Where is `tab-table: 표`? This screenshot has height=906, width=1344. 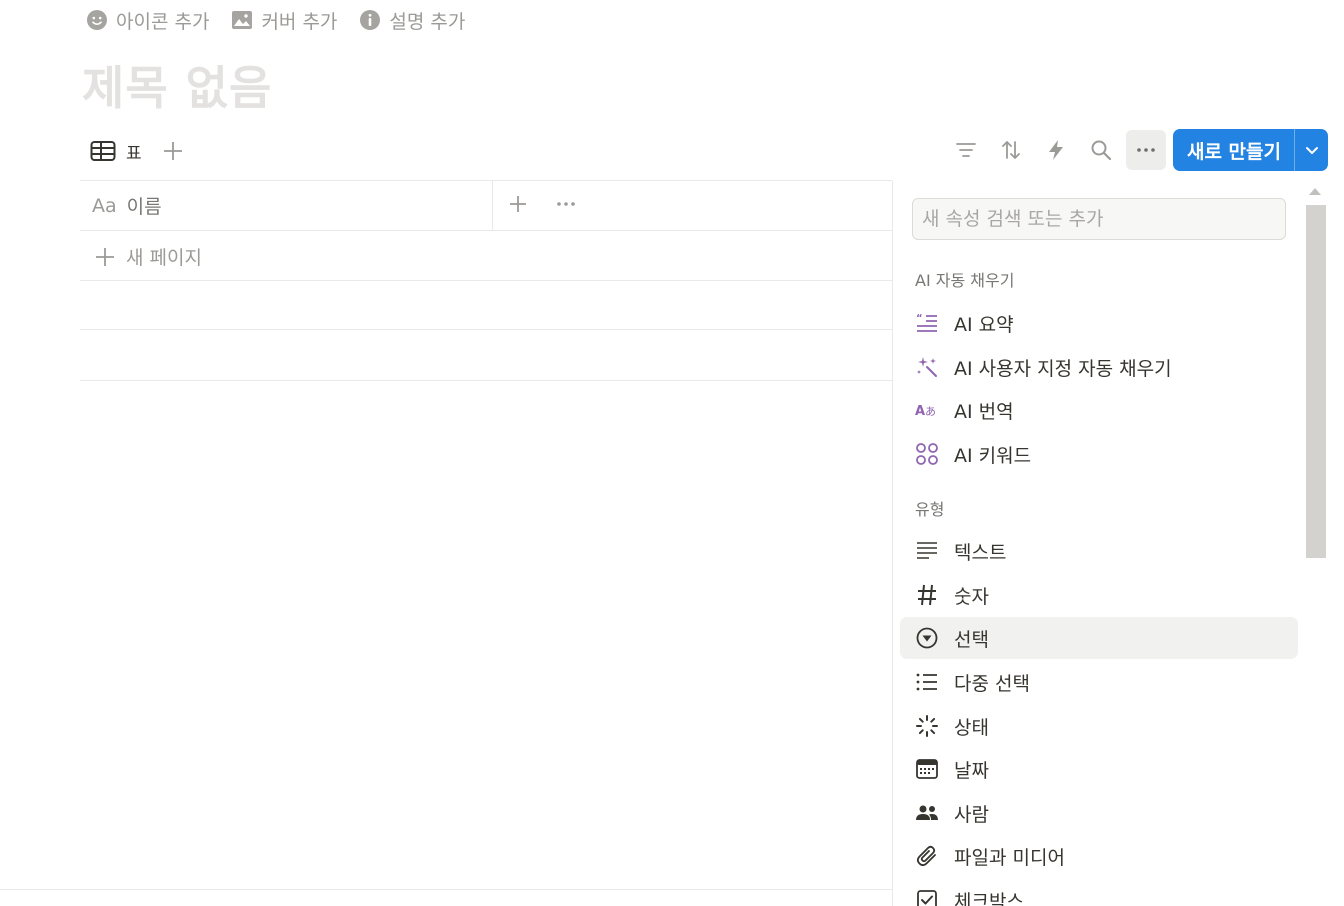 tab-table: 표 is located at coordinates (116, 151).